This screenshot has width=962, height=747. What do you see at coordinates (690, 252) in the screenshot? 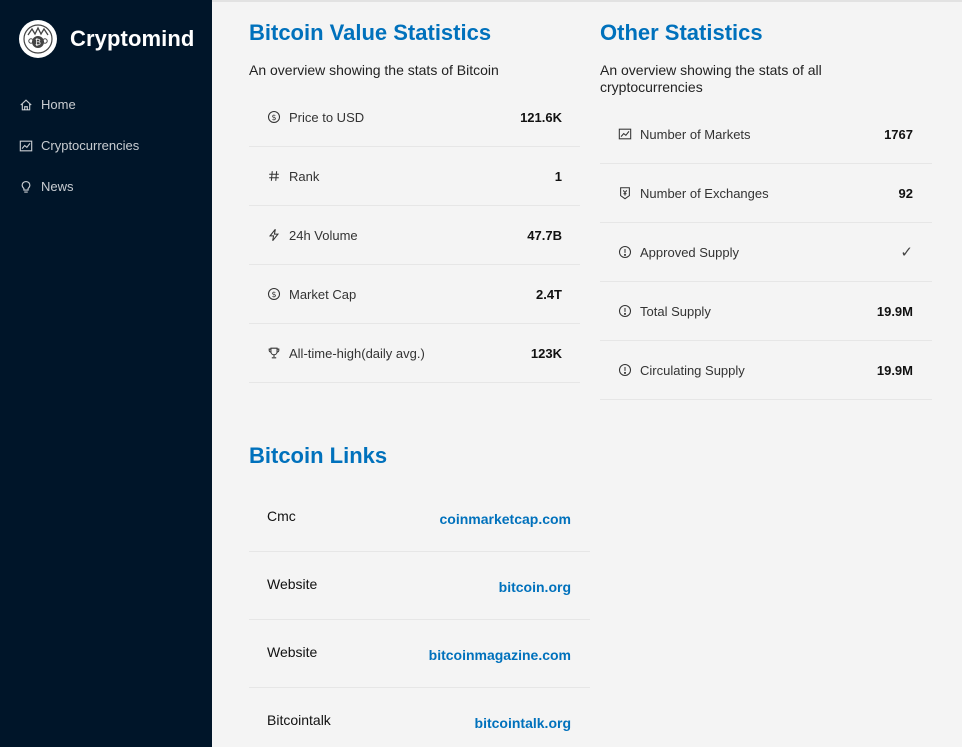
I see `stat-label: Approved Supply` at bounding box center [690, 252].